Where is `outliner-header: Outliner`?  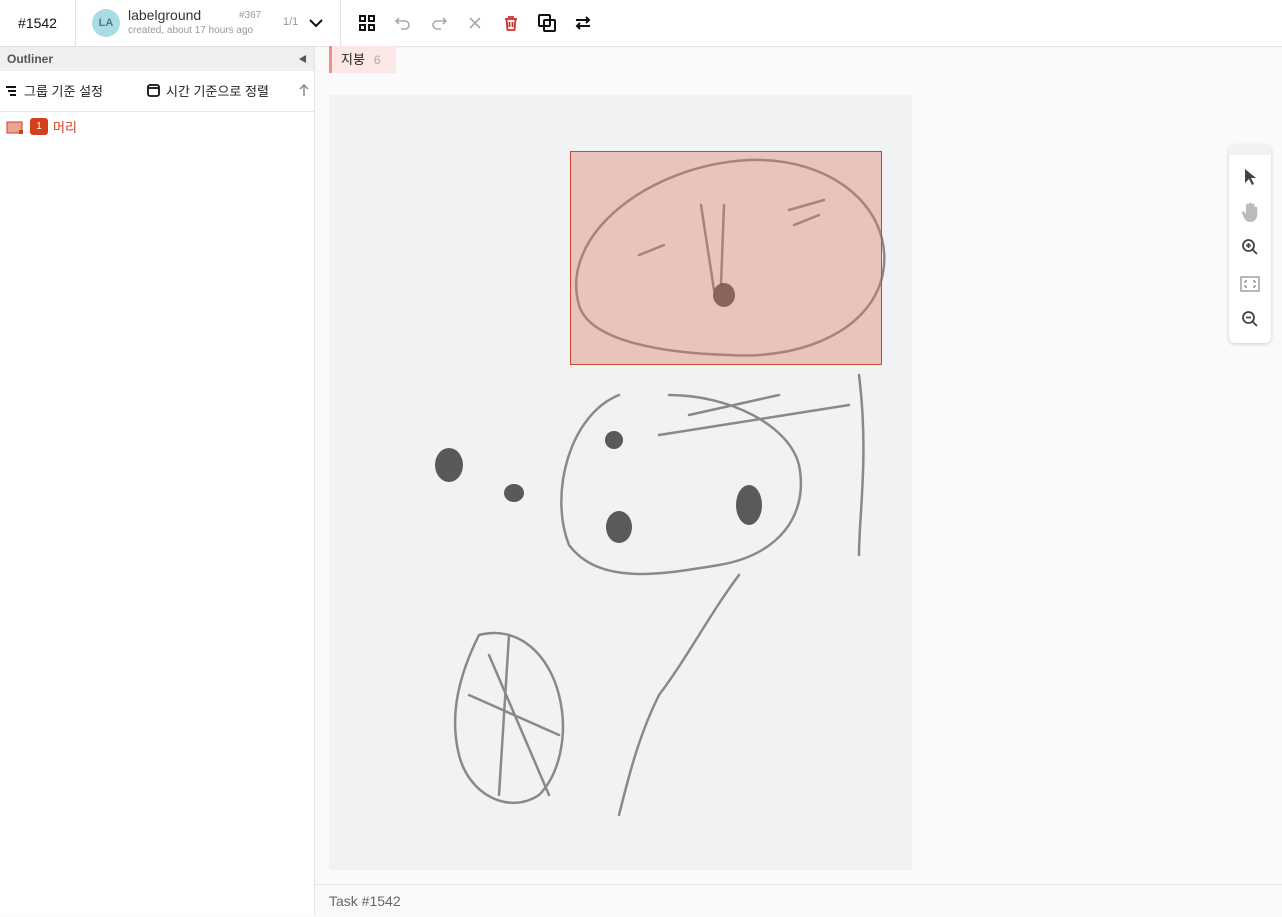 outliner-header: Outliner is located at coordinates (157, 59).